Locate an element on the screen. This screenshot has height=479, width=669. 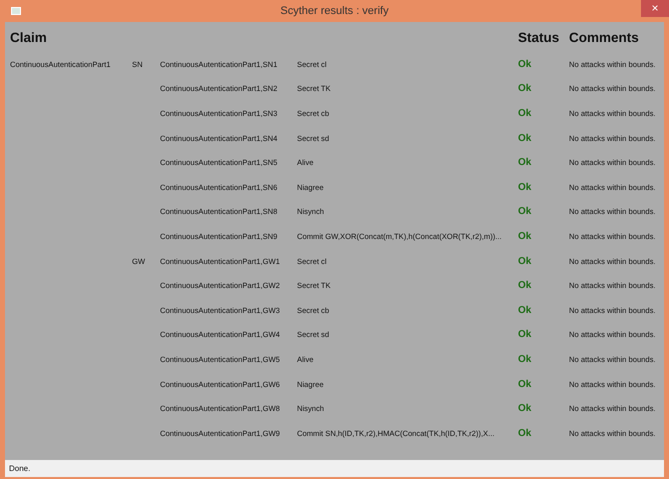
column-header: Comments is located at coordinates (604, 37).